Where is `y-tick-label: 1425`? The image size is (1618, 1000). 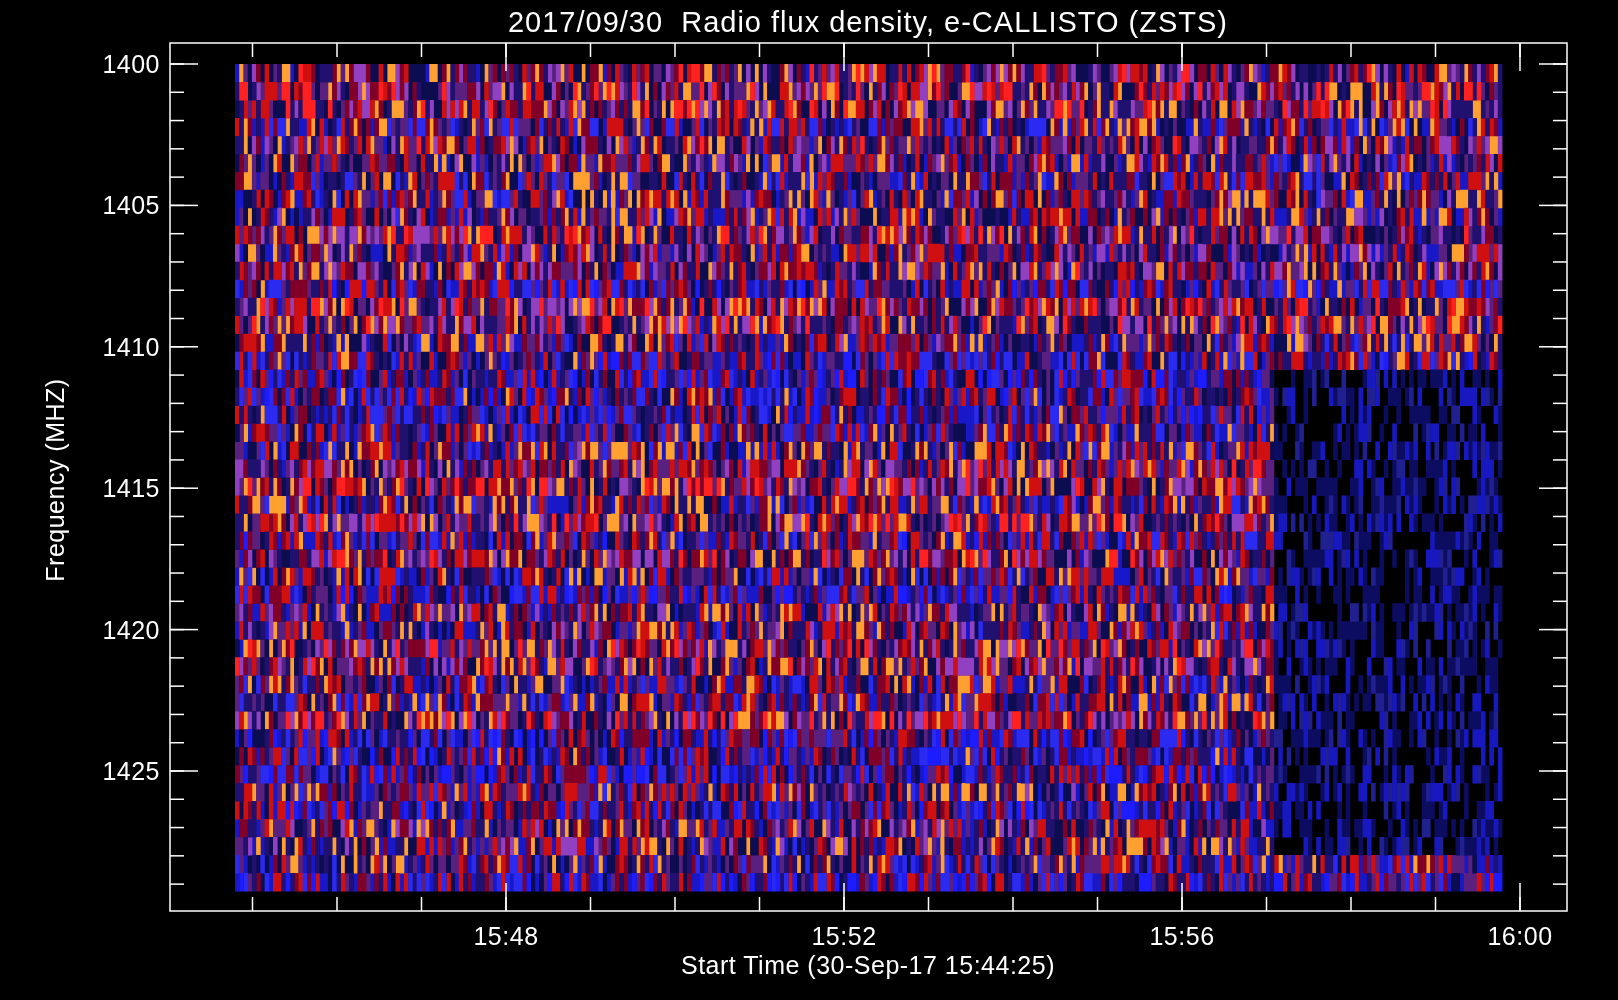 y-tick-label: 1425 is located at coordinates (131, 771).